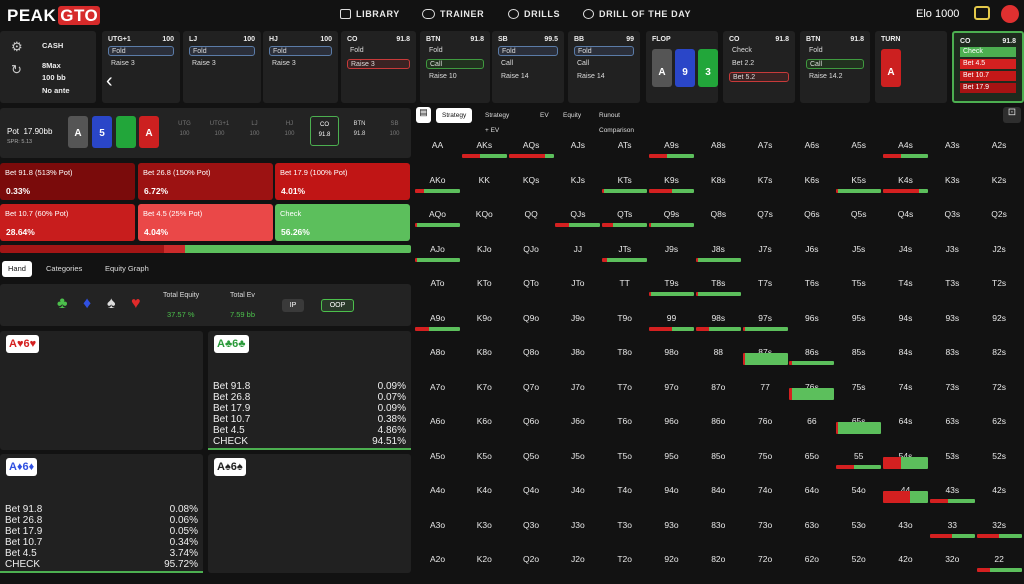 This screenshot has height=584, width=1024. What do you see at coordinates (222, 64) in the screenshot?
I see `action-a2: Raise 3` at bounding box center [222, 64].